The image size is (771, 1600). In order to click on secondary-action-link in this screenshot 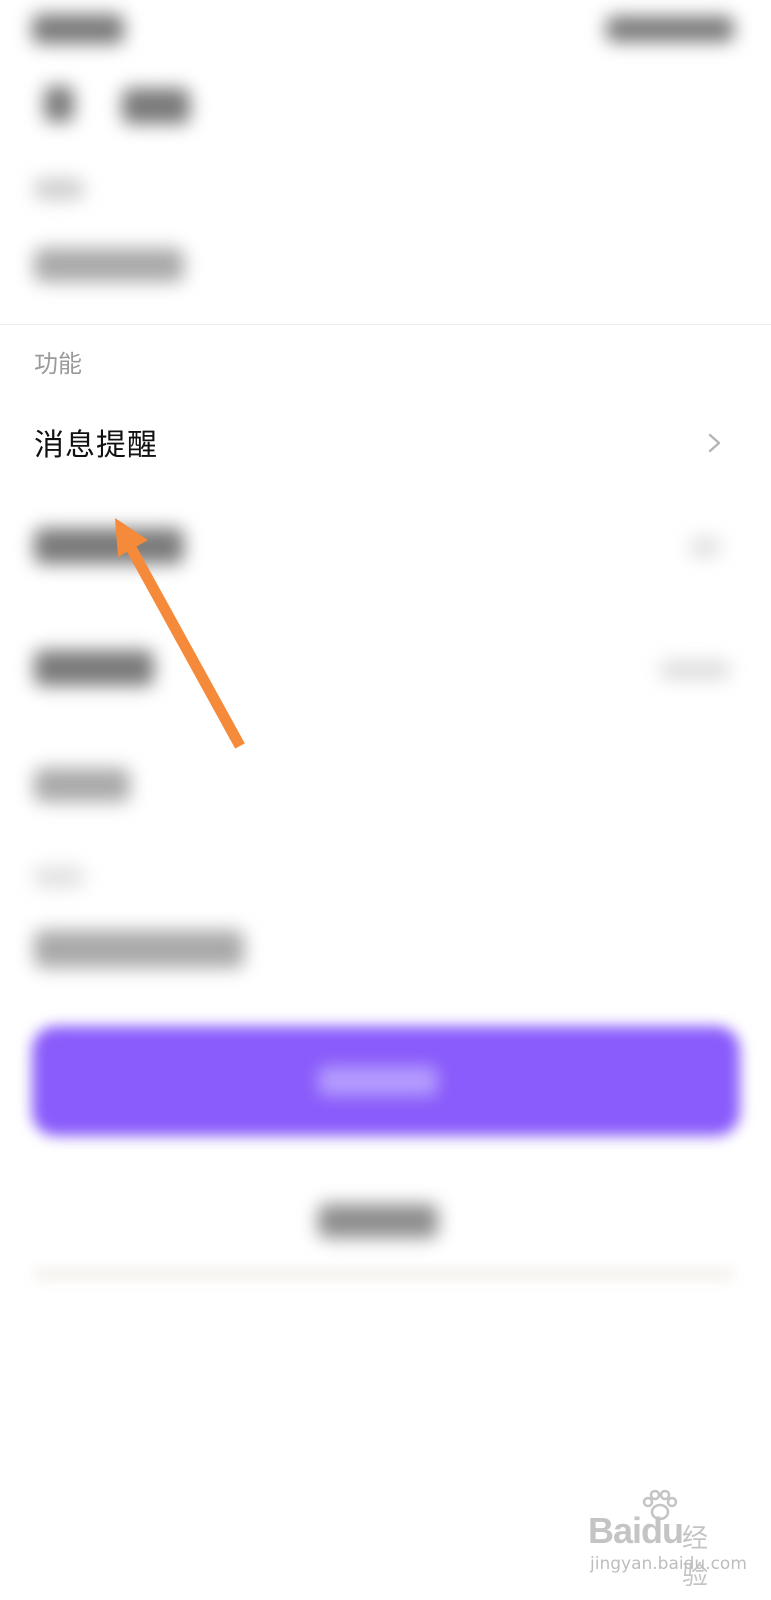, I will do `click(378, 1221)`.